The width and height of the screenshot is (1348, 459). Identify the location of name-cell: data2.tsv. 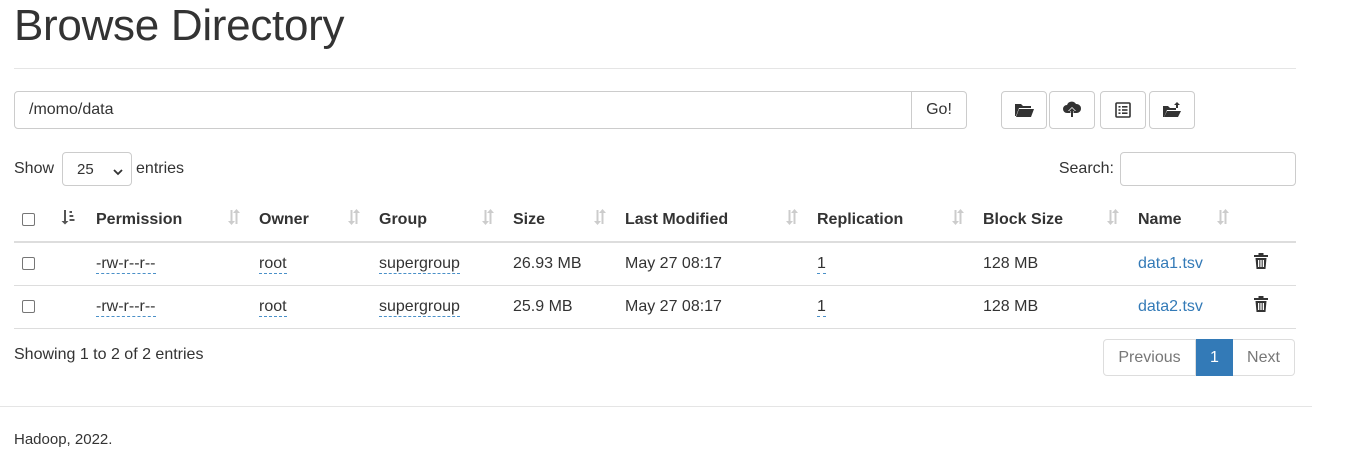
(1185, 307).